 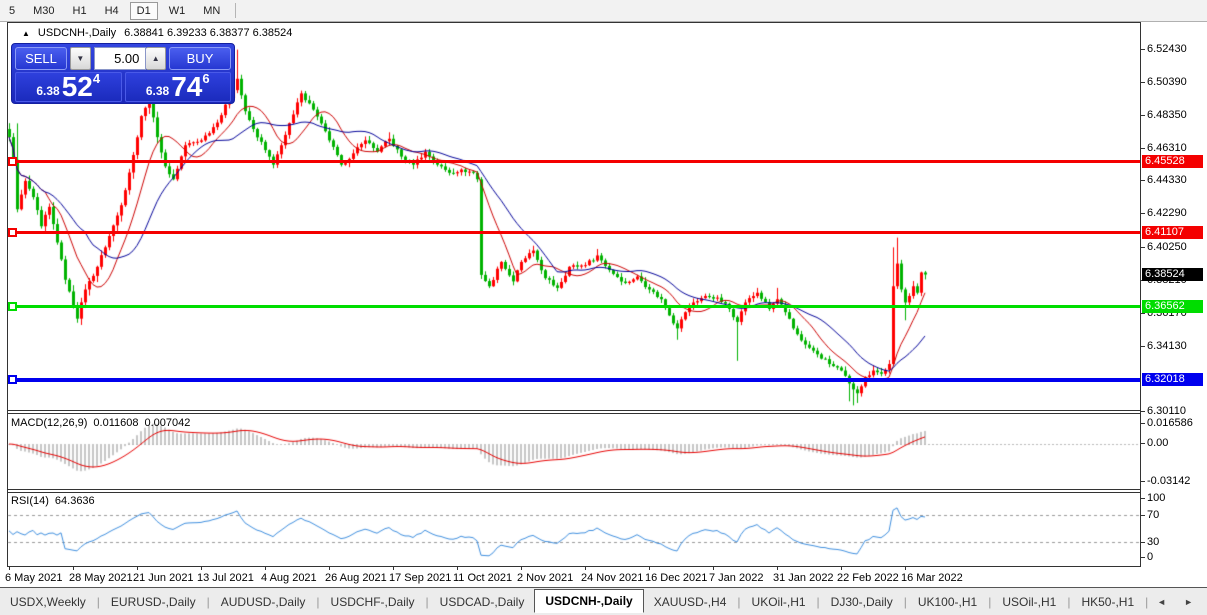 What do you see at coordinates (1029, 602) in the screenshot?
I see `chart-tab-usoil: USOil-,H1` at bounding box center [1029, 602].